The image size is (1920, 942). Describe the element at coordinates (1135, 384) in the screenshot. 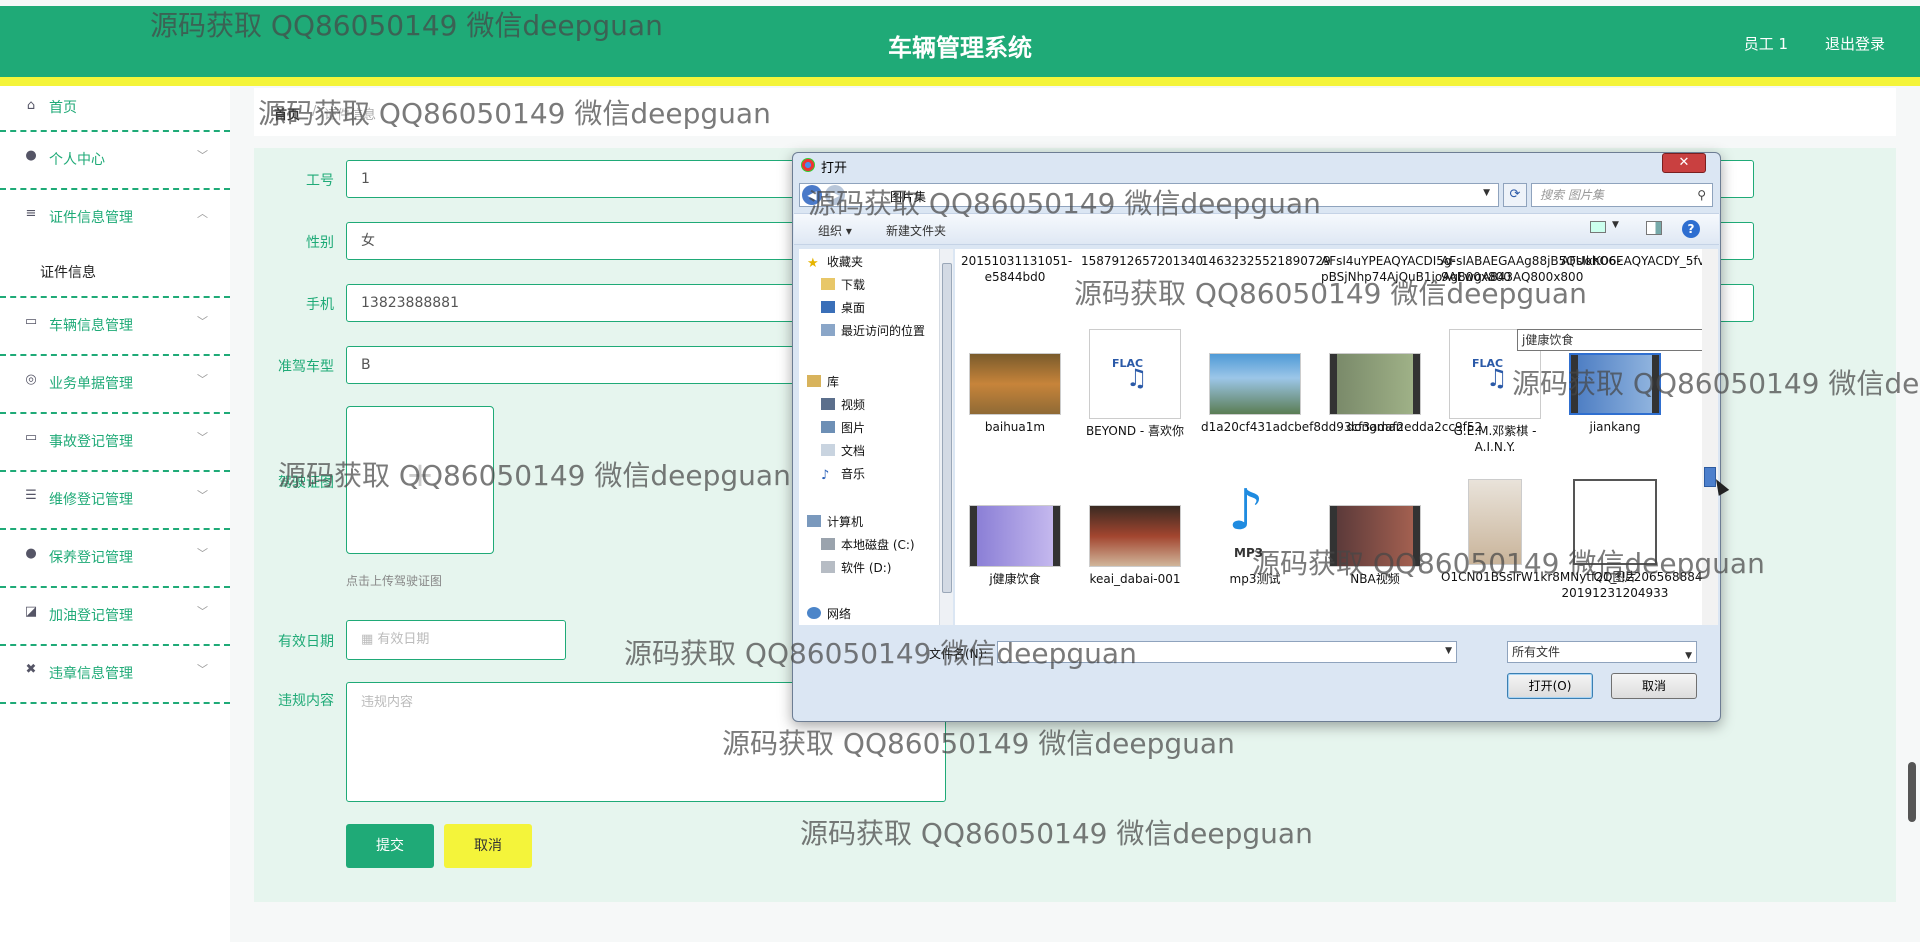

I see `file-item: FLAC ♫ BEYOND - 喜欢你` at that location.